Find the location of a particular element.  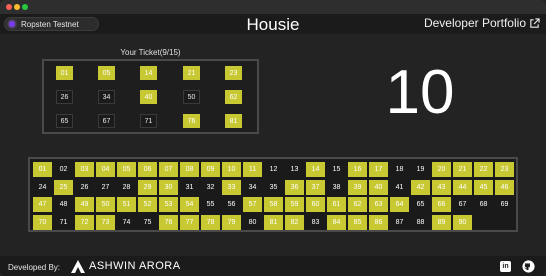

board-cell: 32 is located at coordinates (210, 187).